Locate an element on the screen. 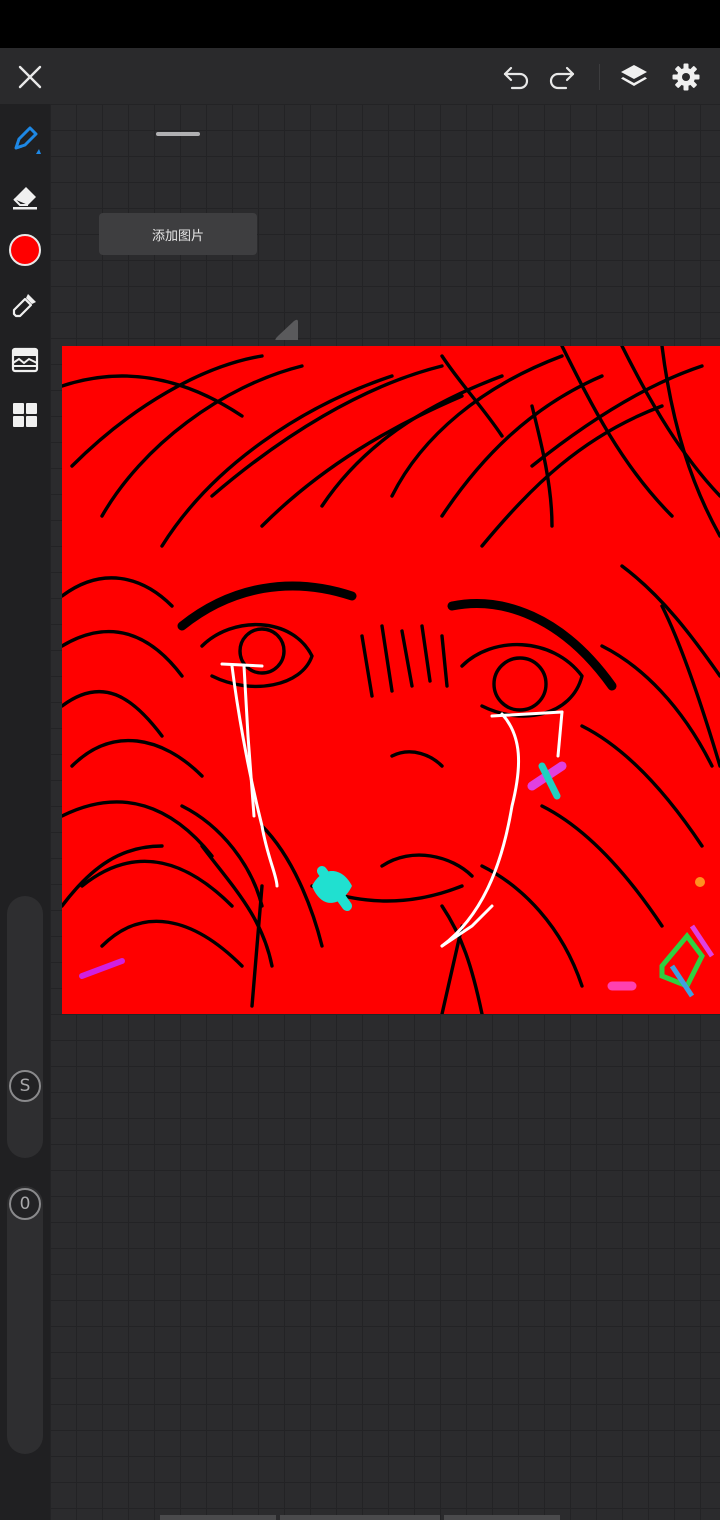 This screenshot has width=720, height=1520. resize-corner-icon is located at coordinates (286, 329).